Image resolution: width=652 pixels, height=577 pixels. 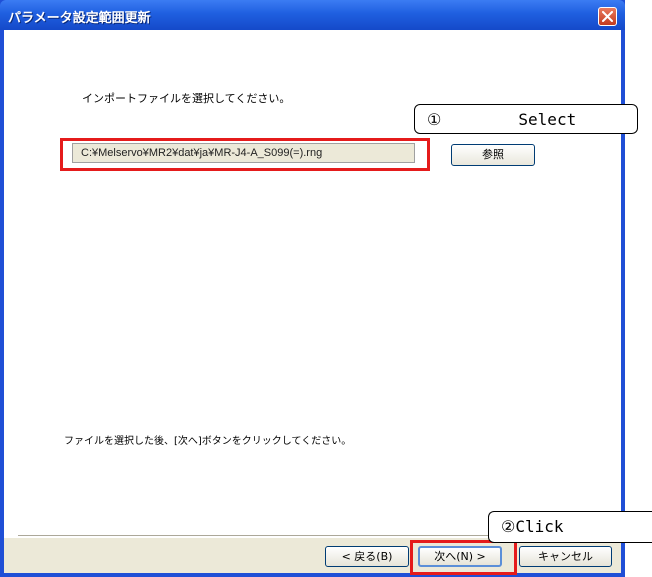 I want to click on close-icon, so click(x=607, y=16).